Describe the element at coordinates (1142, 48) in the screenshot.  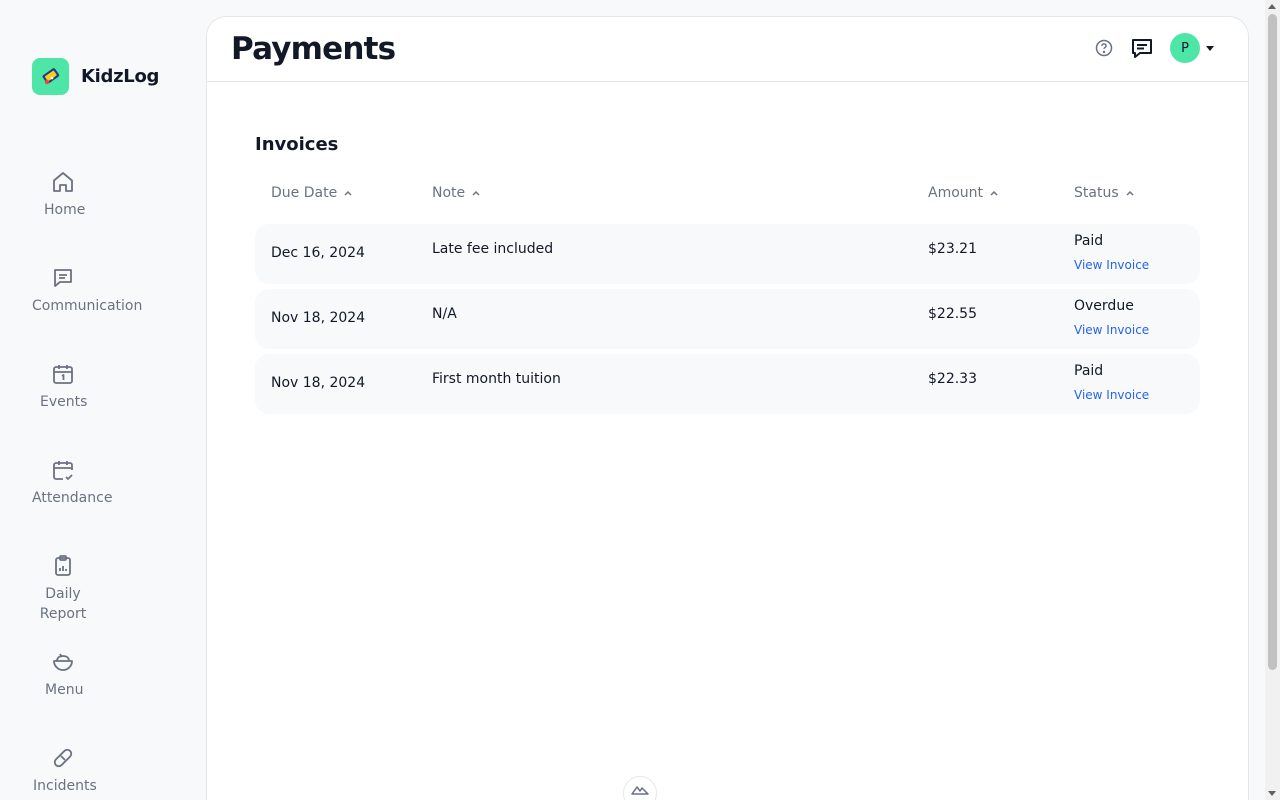
I see `chat-icon` at that location.